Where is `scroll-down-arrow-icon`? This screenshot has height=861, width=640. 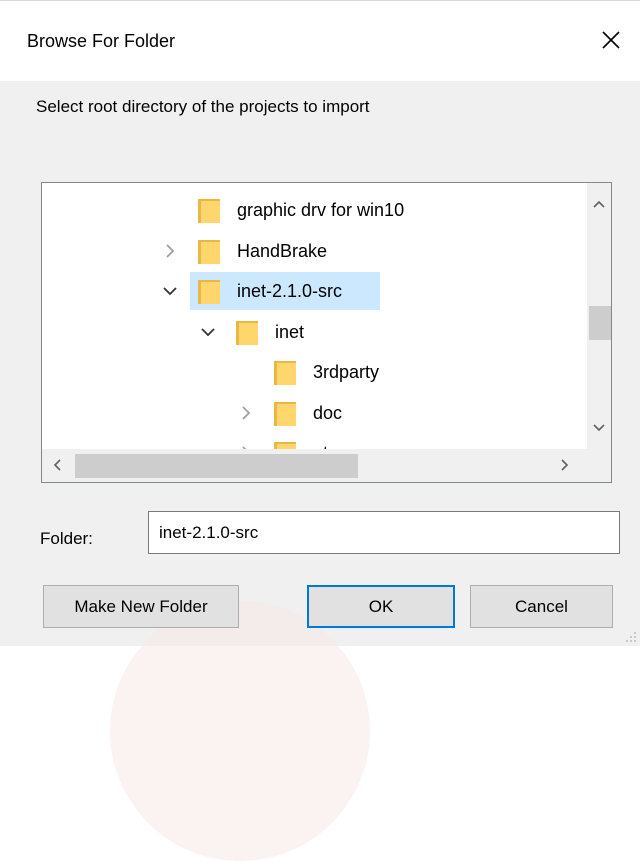
scroll-down-arrow-icon is located at coordinates (599, 427).